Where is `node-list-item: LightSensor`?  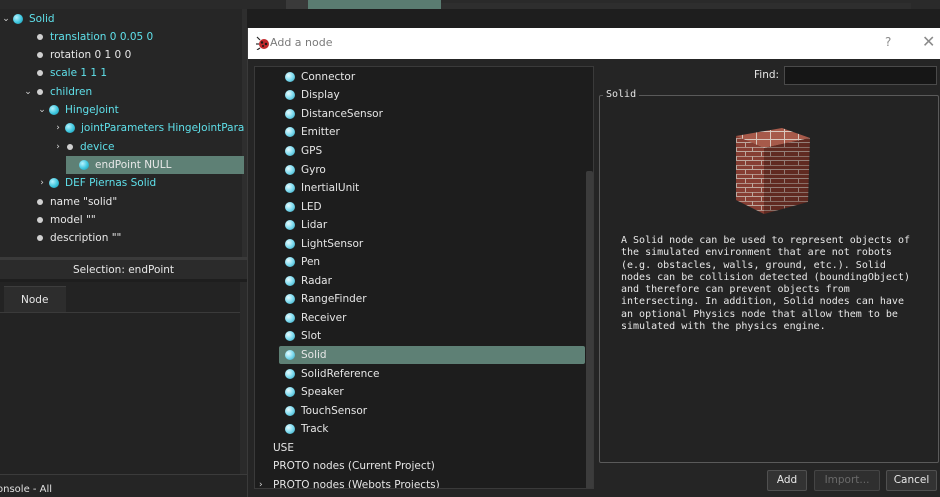 node-list-item: LightSensor is located at coordinates (425, 243).